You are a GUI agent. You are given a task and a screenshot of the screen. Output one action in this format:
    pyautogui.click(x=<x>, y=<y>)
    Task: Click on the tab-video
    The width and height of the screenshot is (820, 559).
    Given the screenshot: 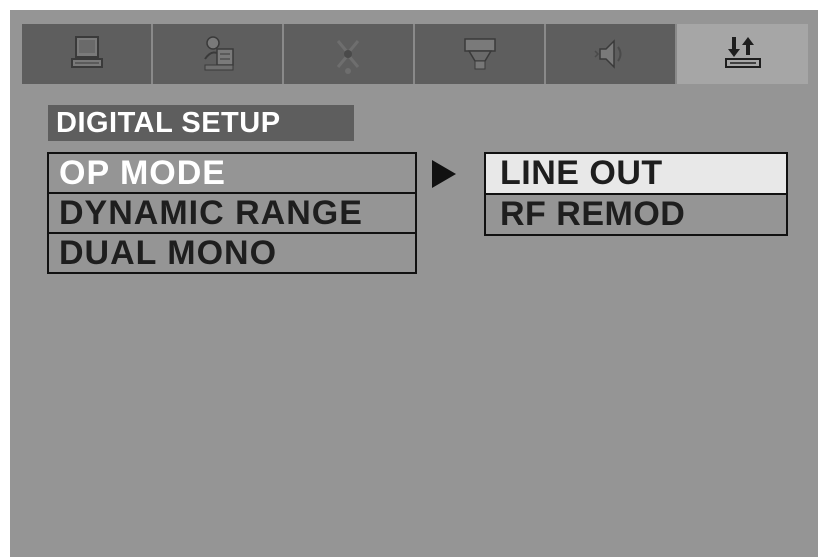 What is the action you would take?
    pyautogui.click(x=480, y=54)
    